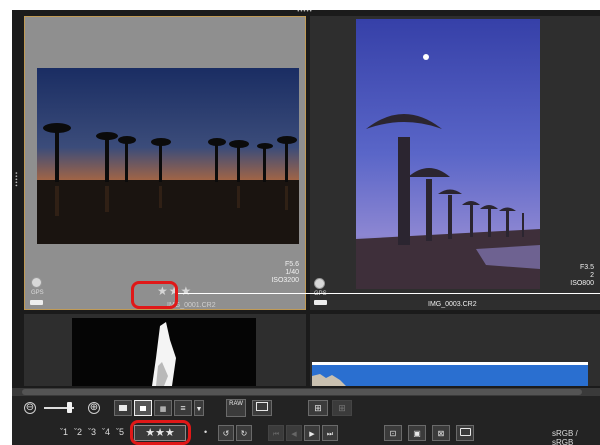  I want to click on rotate-right-button: ↻, so click(244, 433).